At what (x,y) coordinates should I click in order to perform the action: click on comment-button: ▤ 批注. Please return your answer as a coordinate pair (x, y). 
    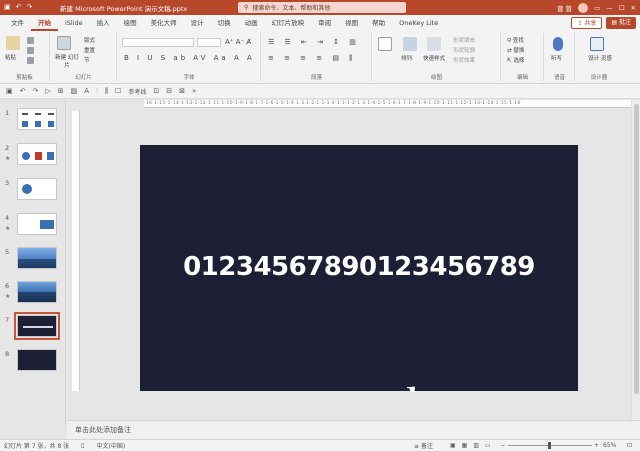
    Looking at the image, I should click on (621, 23).